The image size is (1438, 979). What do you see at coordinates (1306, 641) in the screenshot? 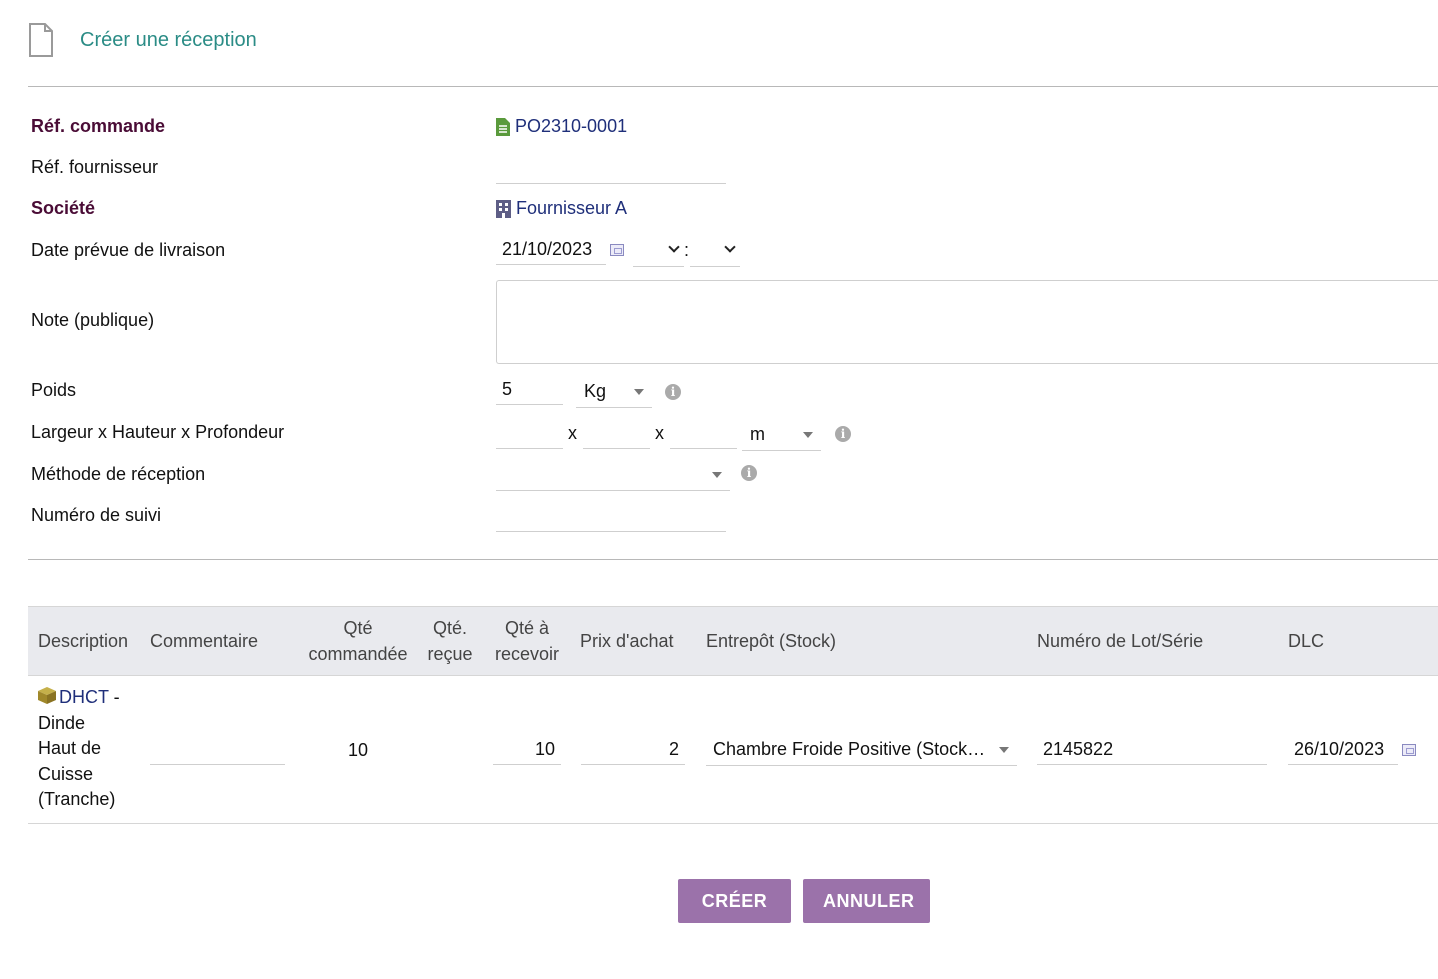
I see `th-dlc: DLC` at bounding box center [1306, 641].